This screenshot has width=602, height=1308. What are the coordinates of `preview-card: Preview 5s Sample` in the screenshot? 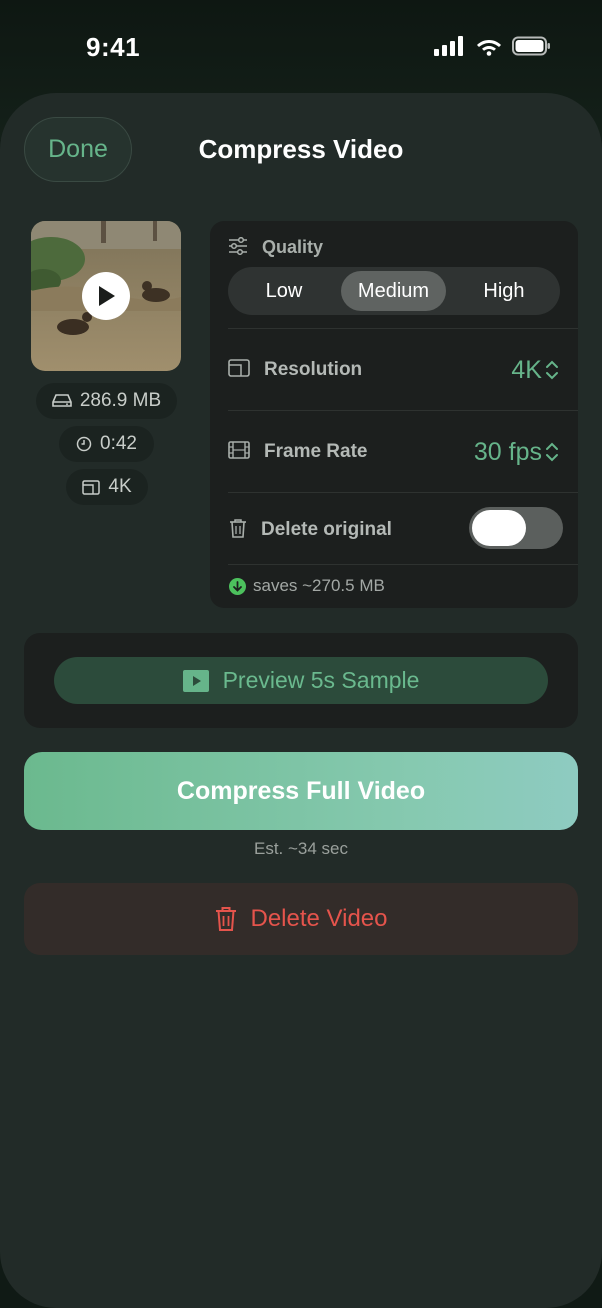 It's located at (301, 680).